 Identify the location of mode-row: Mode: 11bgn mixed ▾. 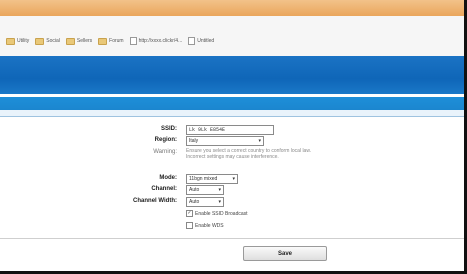
(232, 179).